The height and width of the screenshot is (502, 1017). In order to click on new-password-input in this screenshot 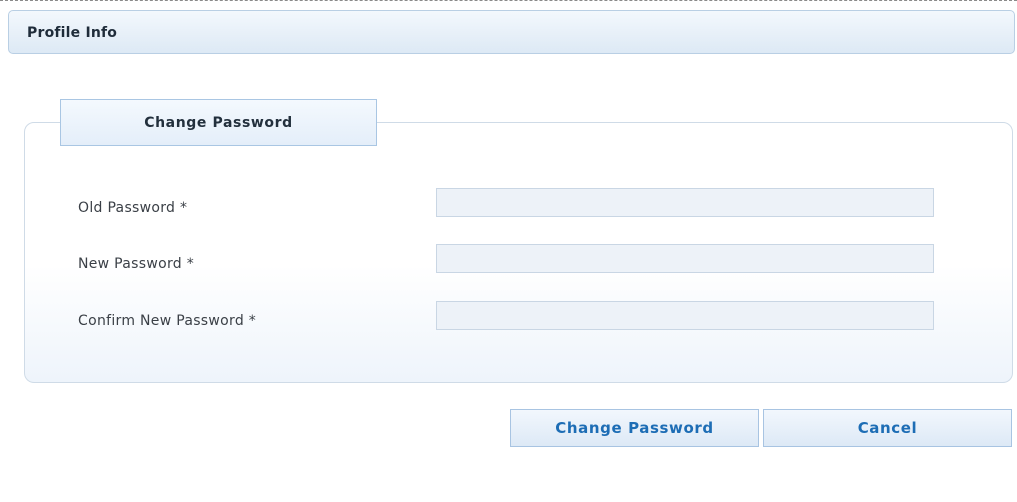, I will do `click(685, 258)`.